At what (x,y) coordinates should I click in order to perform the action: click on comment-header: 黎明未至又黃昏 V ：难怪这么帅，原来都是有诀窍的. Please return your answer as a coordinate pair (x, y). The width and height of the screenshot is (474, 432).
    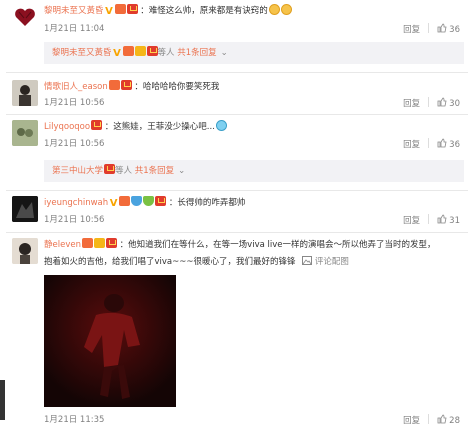
    Looking at the image, I should click on (168, 11).